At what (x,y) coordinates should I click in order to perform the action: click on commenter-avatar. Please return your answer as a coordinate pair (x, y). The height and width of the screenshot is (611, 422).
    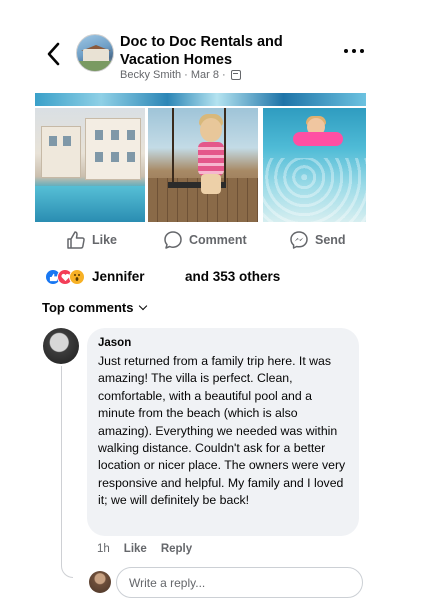
    Looking at the image, I should click on (61, 346).